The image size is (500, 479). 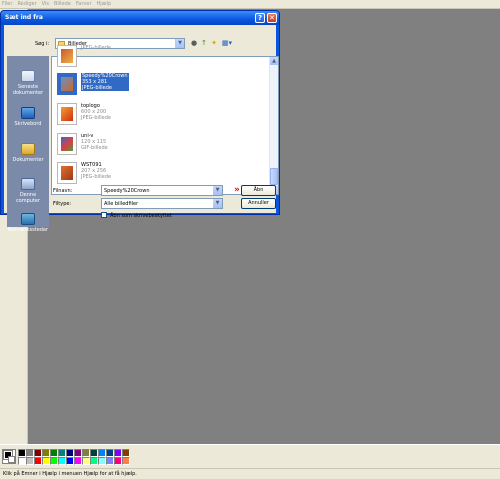 I want to click on menu-colors: Farver, so click(x=84, y=4).